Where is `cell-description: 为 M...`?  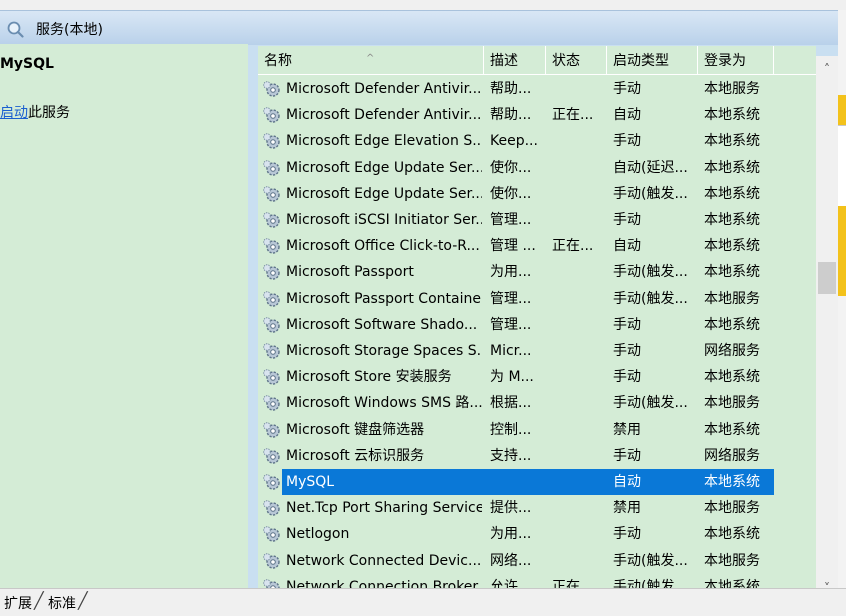
cell-description: 为 M... is located at coordinates (512, 377).